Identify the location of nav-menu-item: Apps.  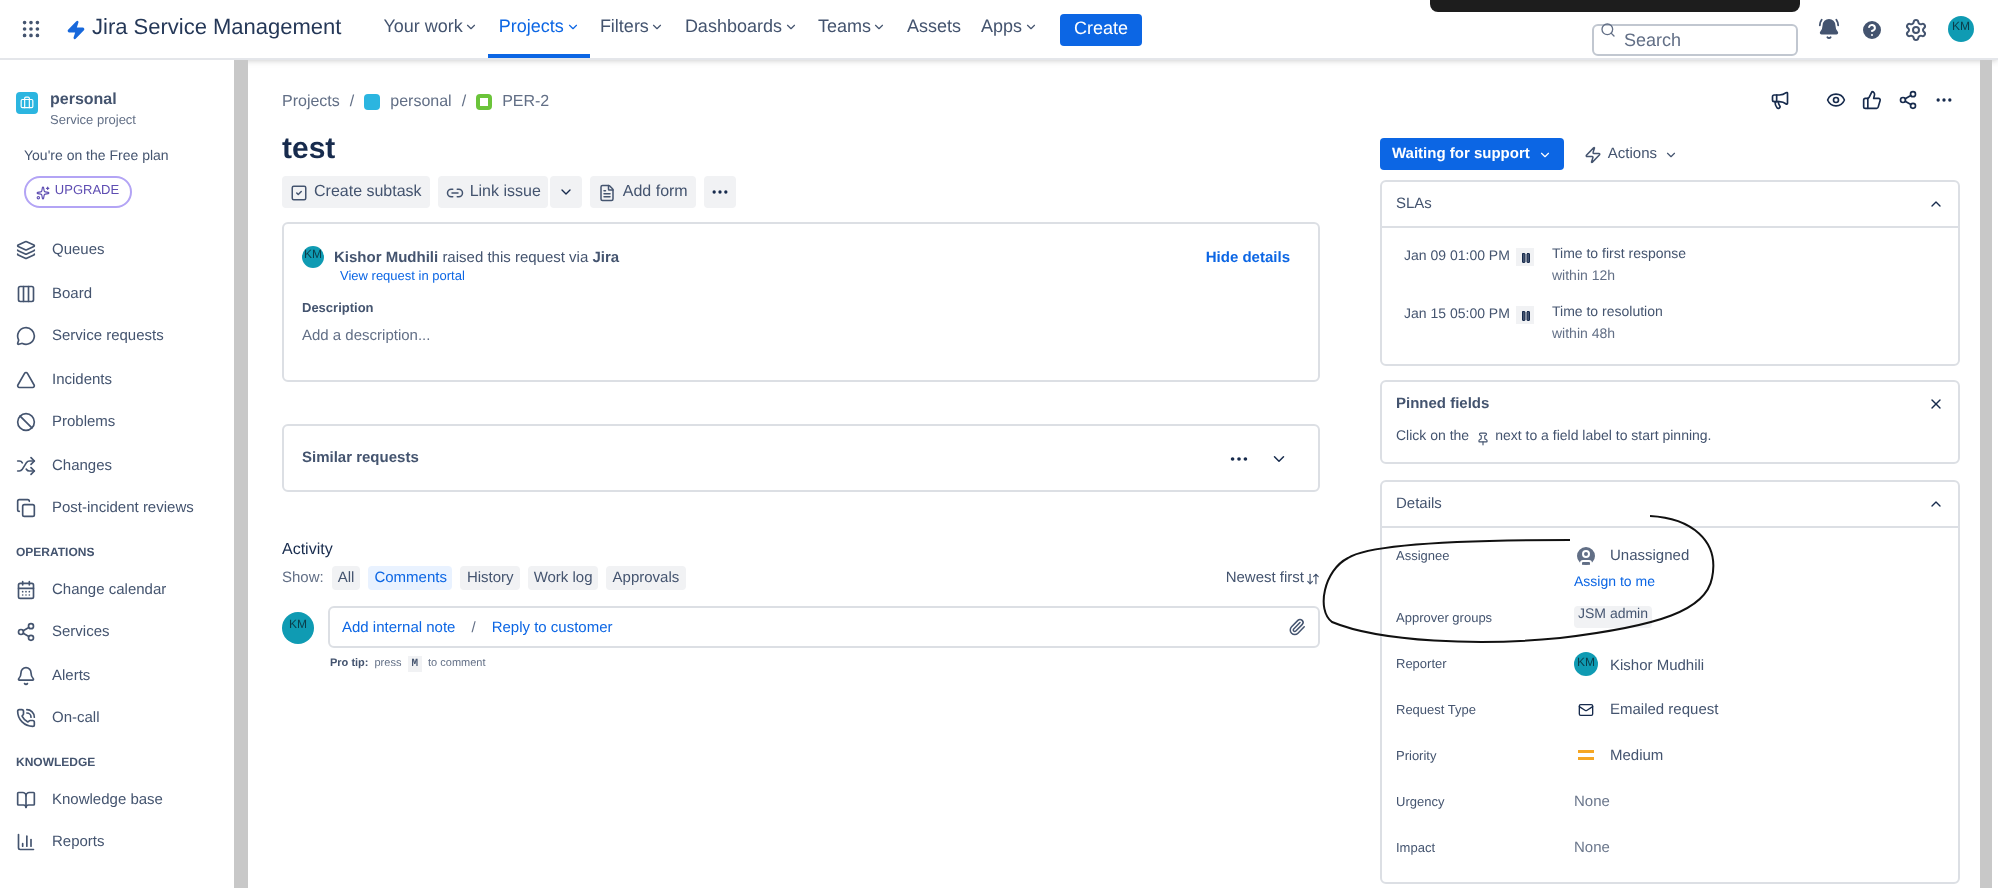
(1010, 29).